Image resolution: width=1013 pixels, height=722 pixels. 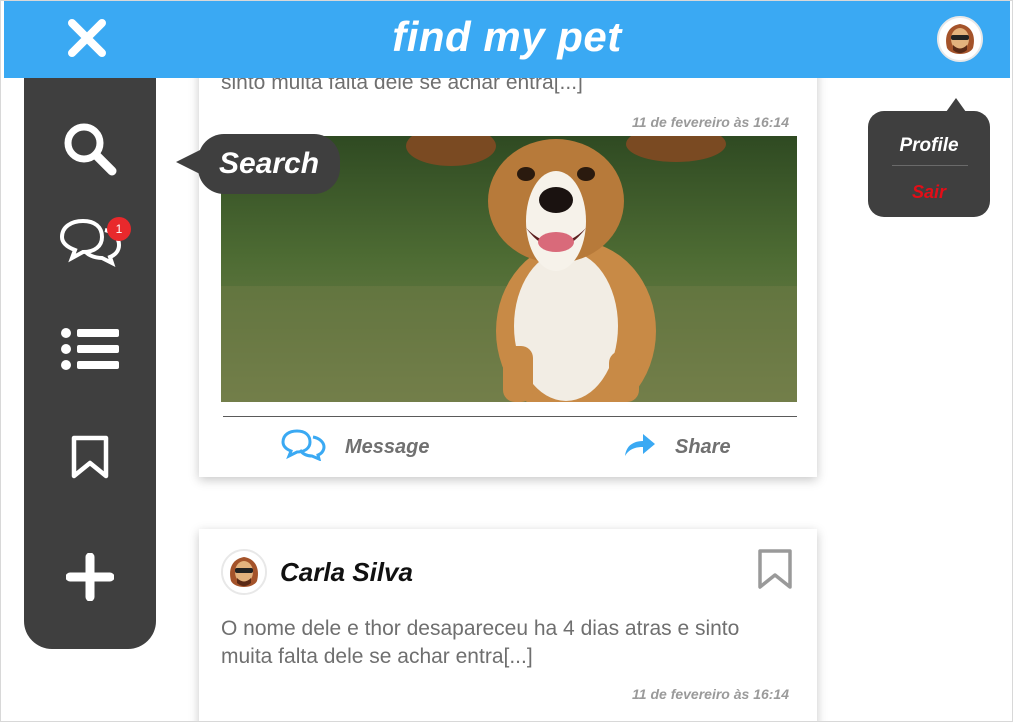 I want to click on message-button: Message, so click(x=354, y=447).